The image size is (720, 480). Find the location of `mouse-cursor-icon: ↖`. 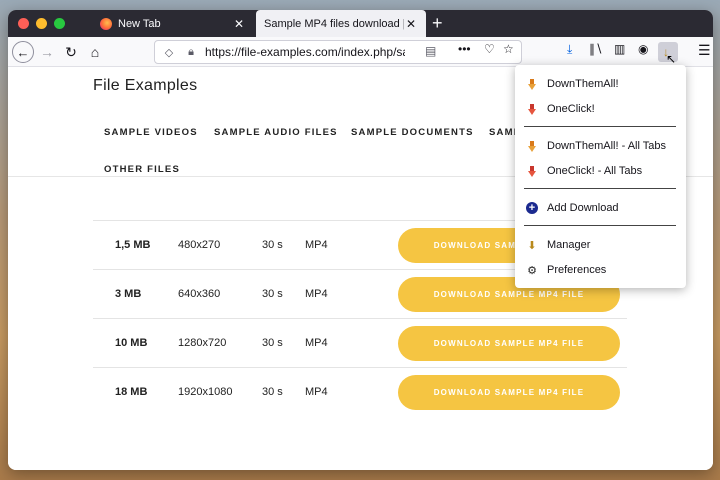

mouse-cursor-icon: ↖ is located at coordinates (671, 59).